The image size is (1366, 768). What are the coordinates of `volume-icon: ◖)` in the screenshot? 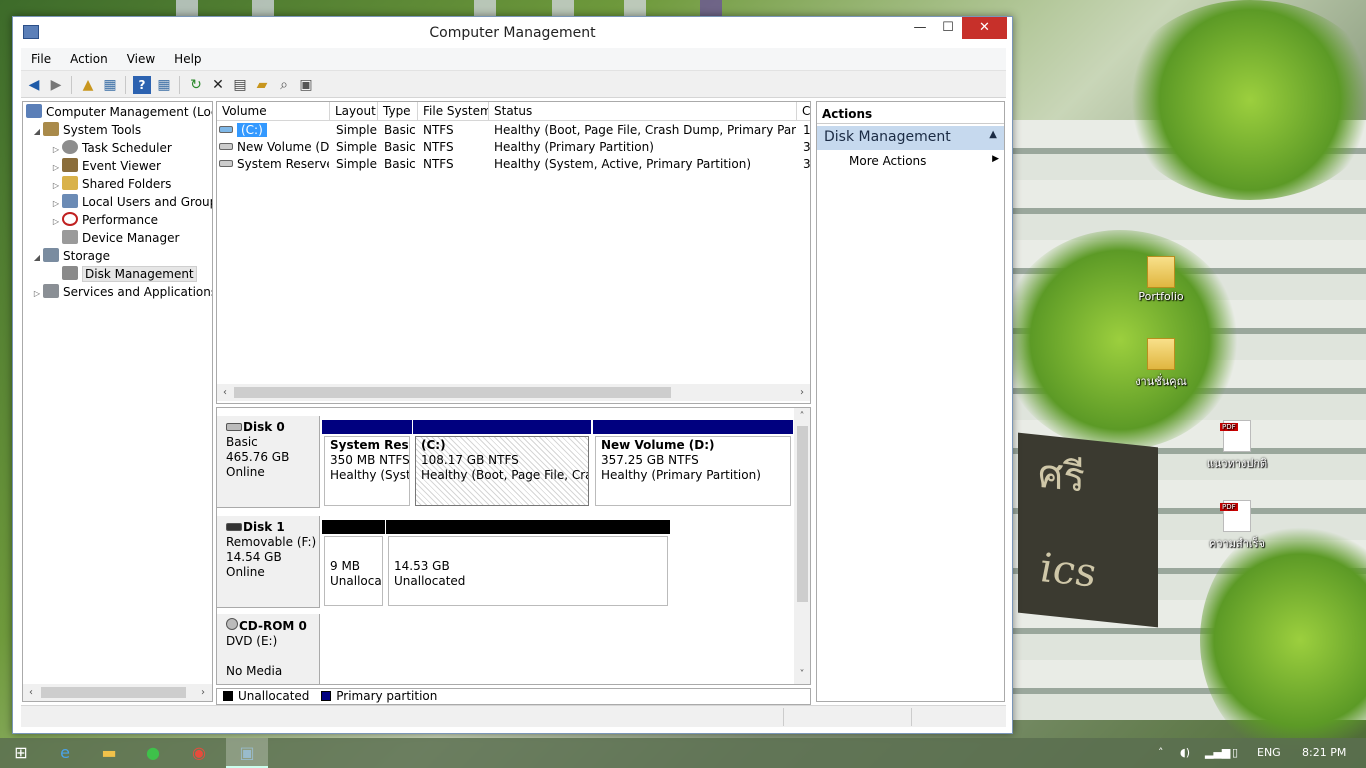 It's located at (1185, 752).